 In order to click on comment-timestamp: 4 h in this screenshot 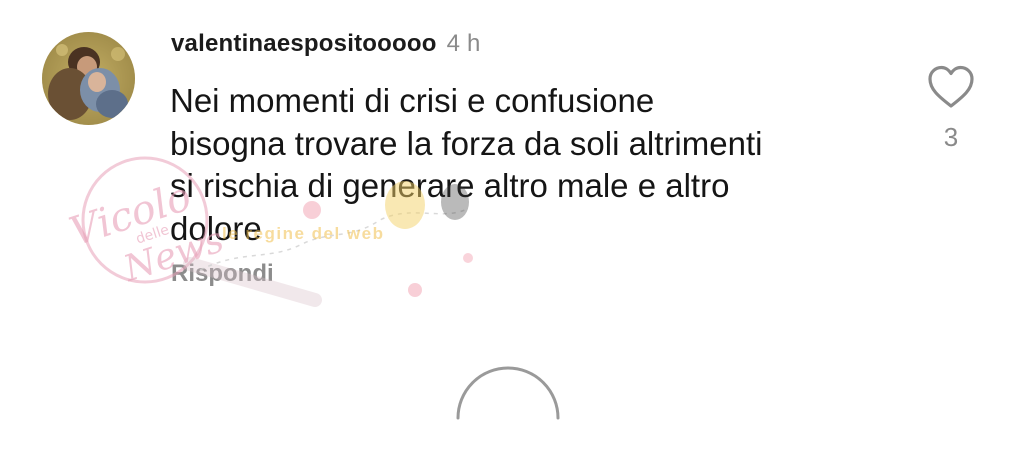, I will do `click(463, 43)`.